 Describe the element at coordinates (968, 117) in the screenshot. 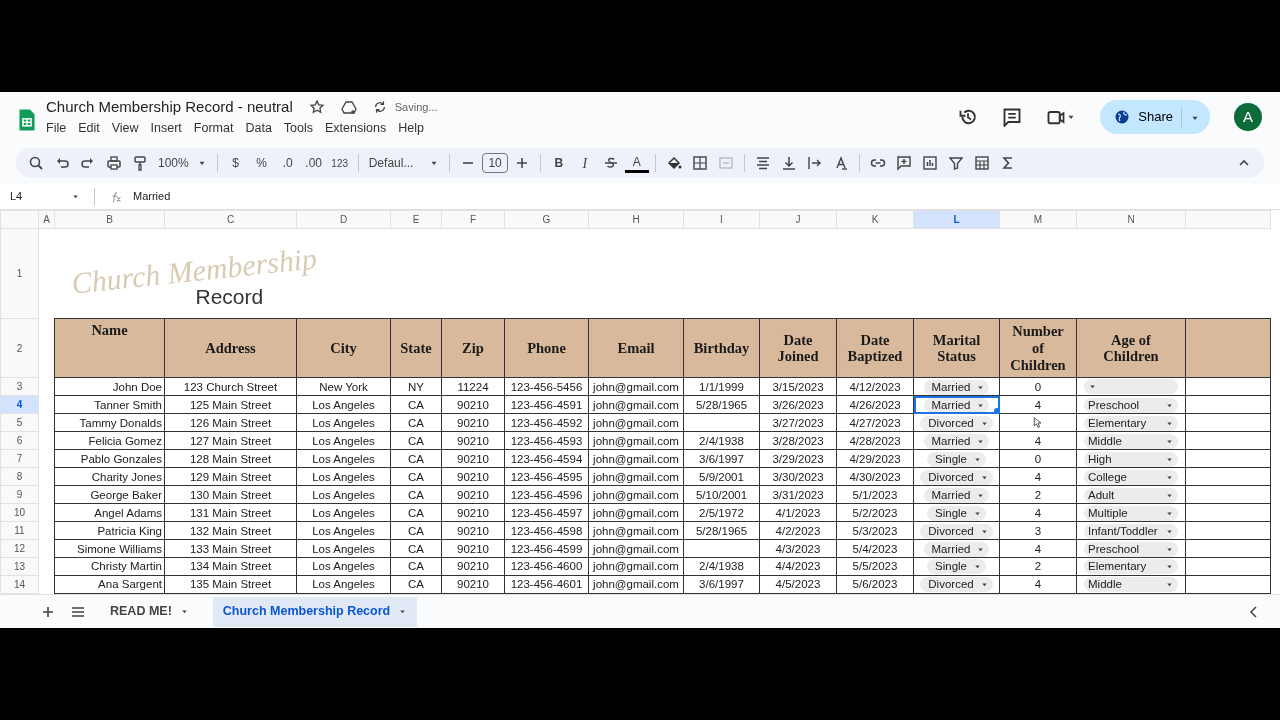

I see `history-icon` at that location.